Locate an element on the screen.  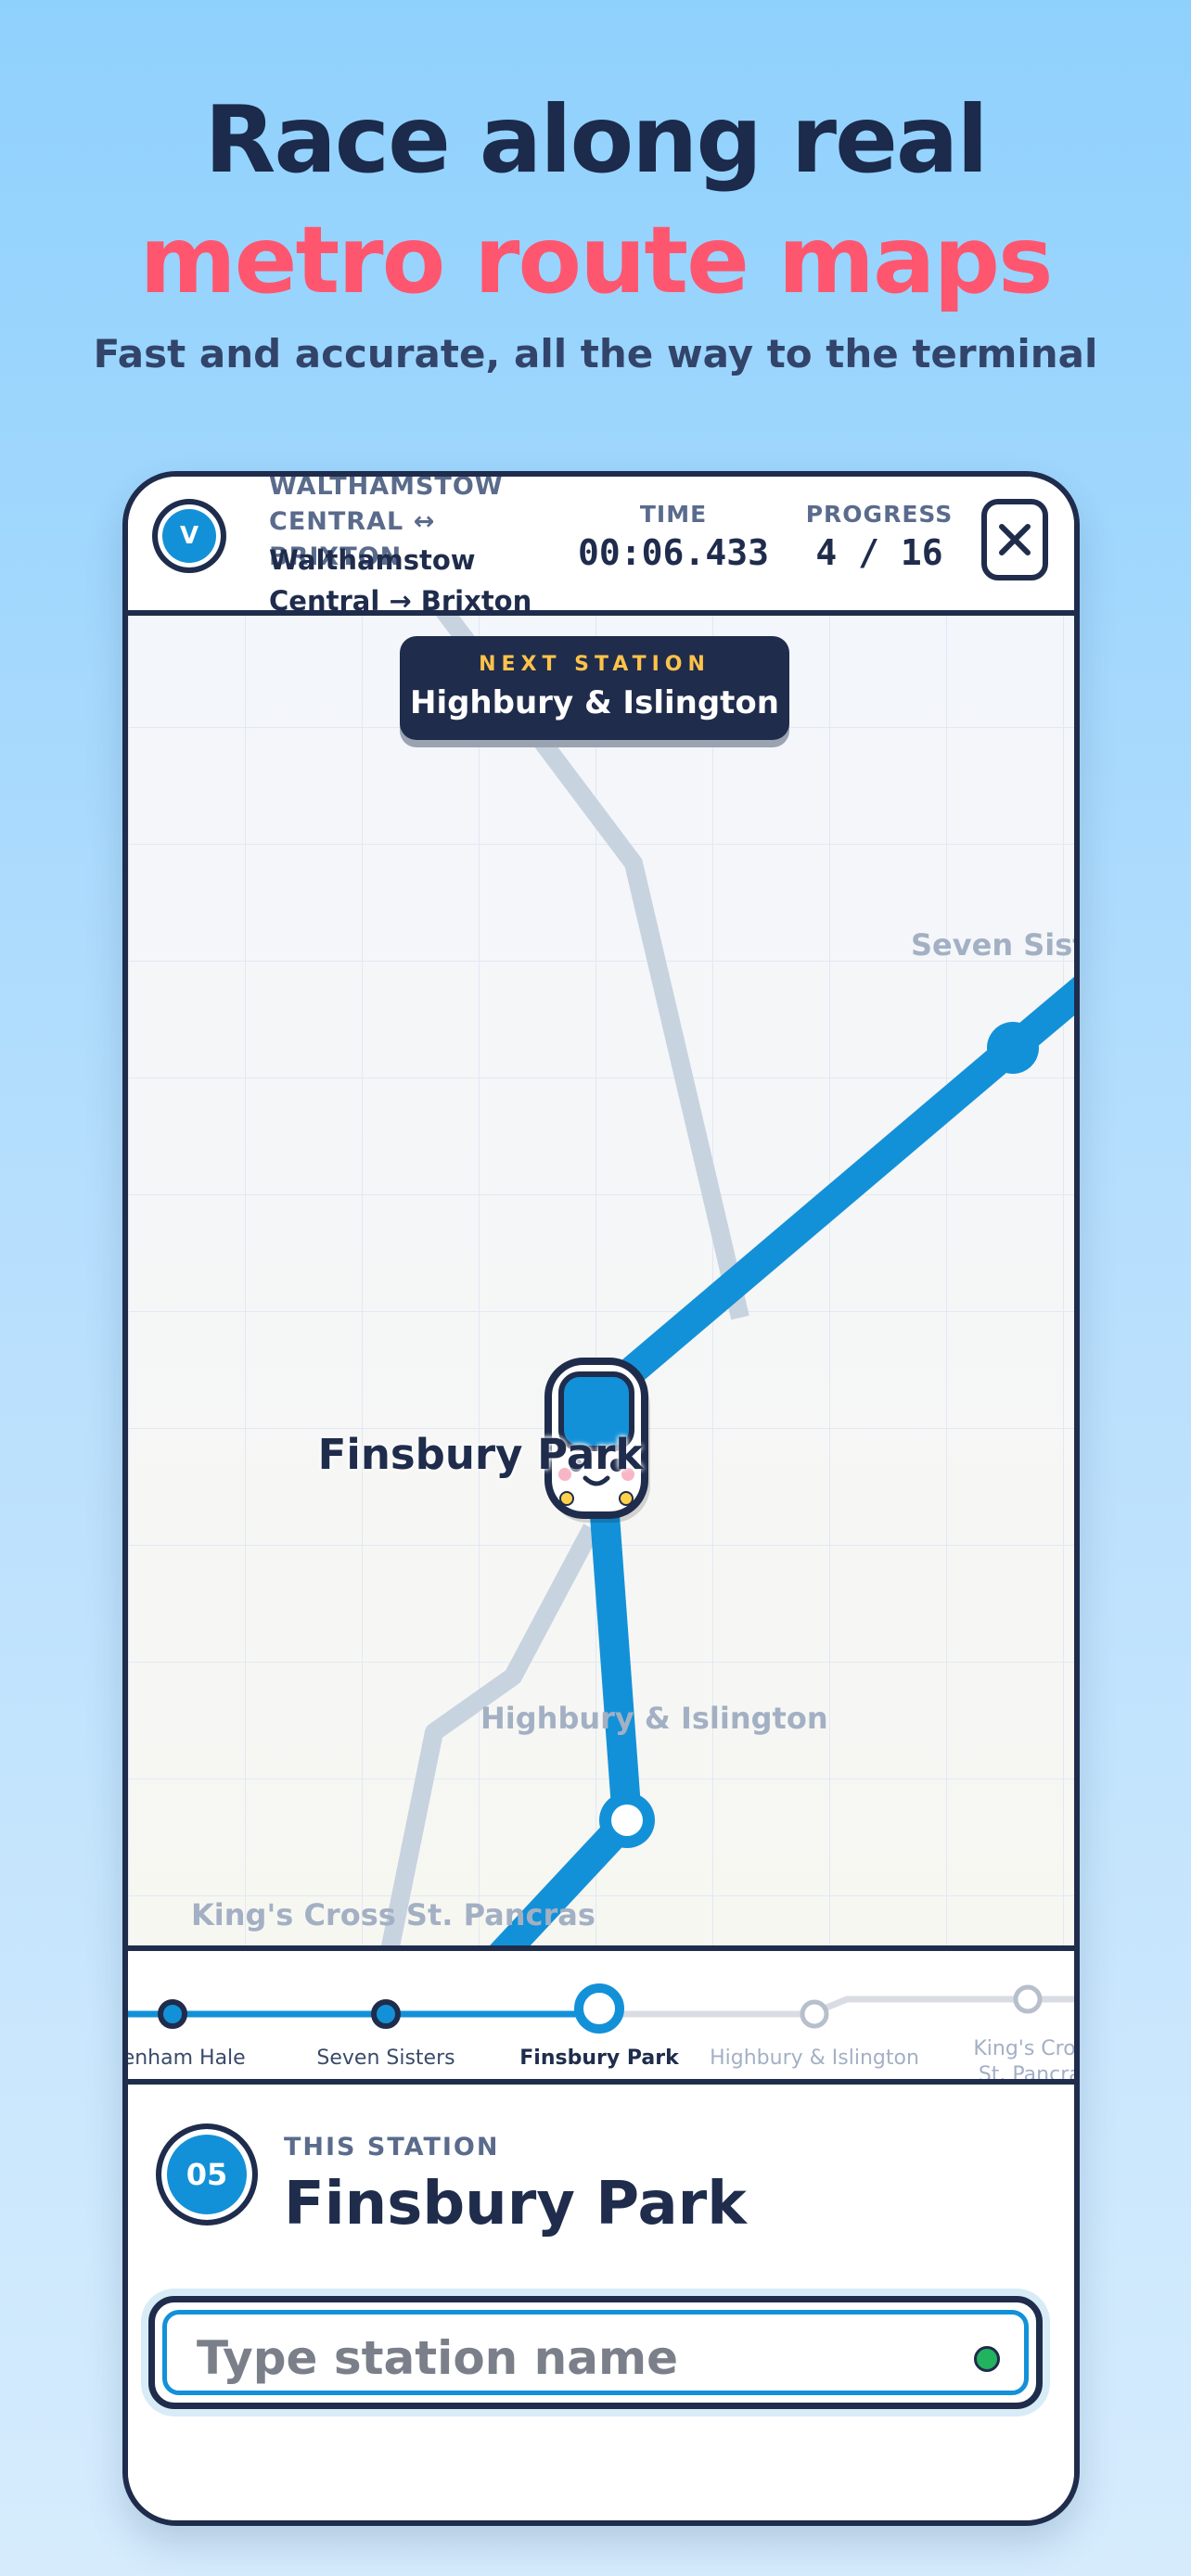
route-direction: Walthamstow Central → Brixton is located at coordinates (400, 580).